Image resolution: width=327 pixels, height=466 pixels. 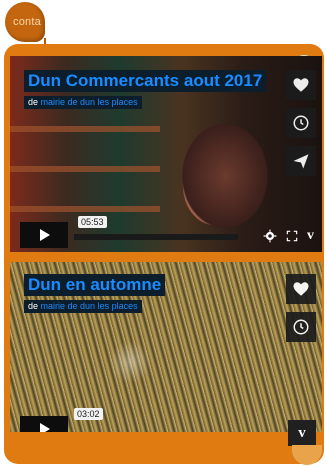 I want to click on contact-tab: conta, so click(x=25, y=22).